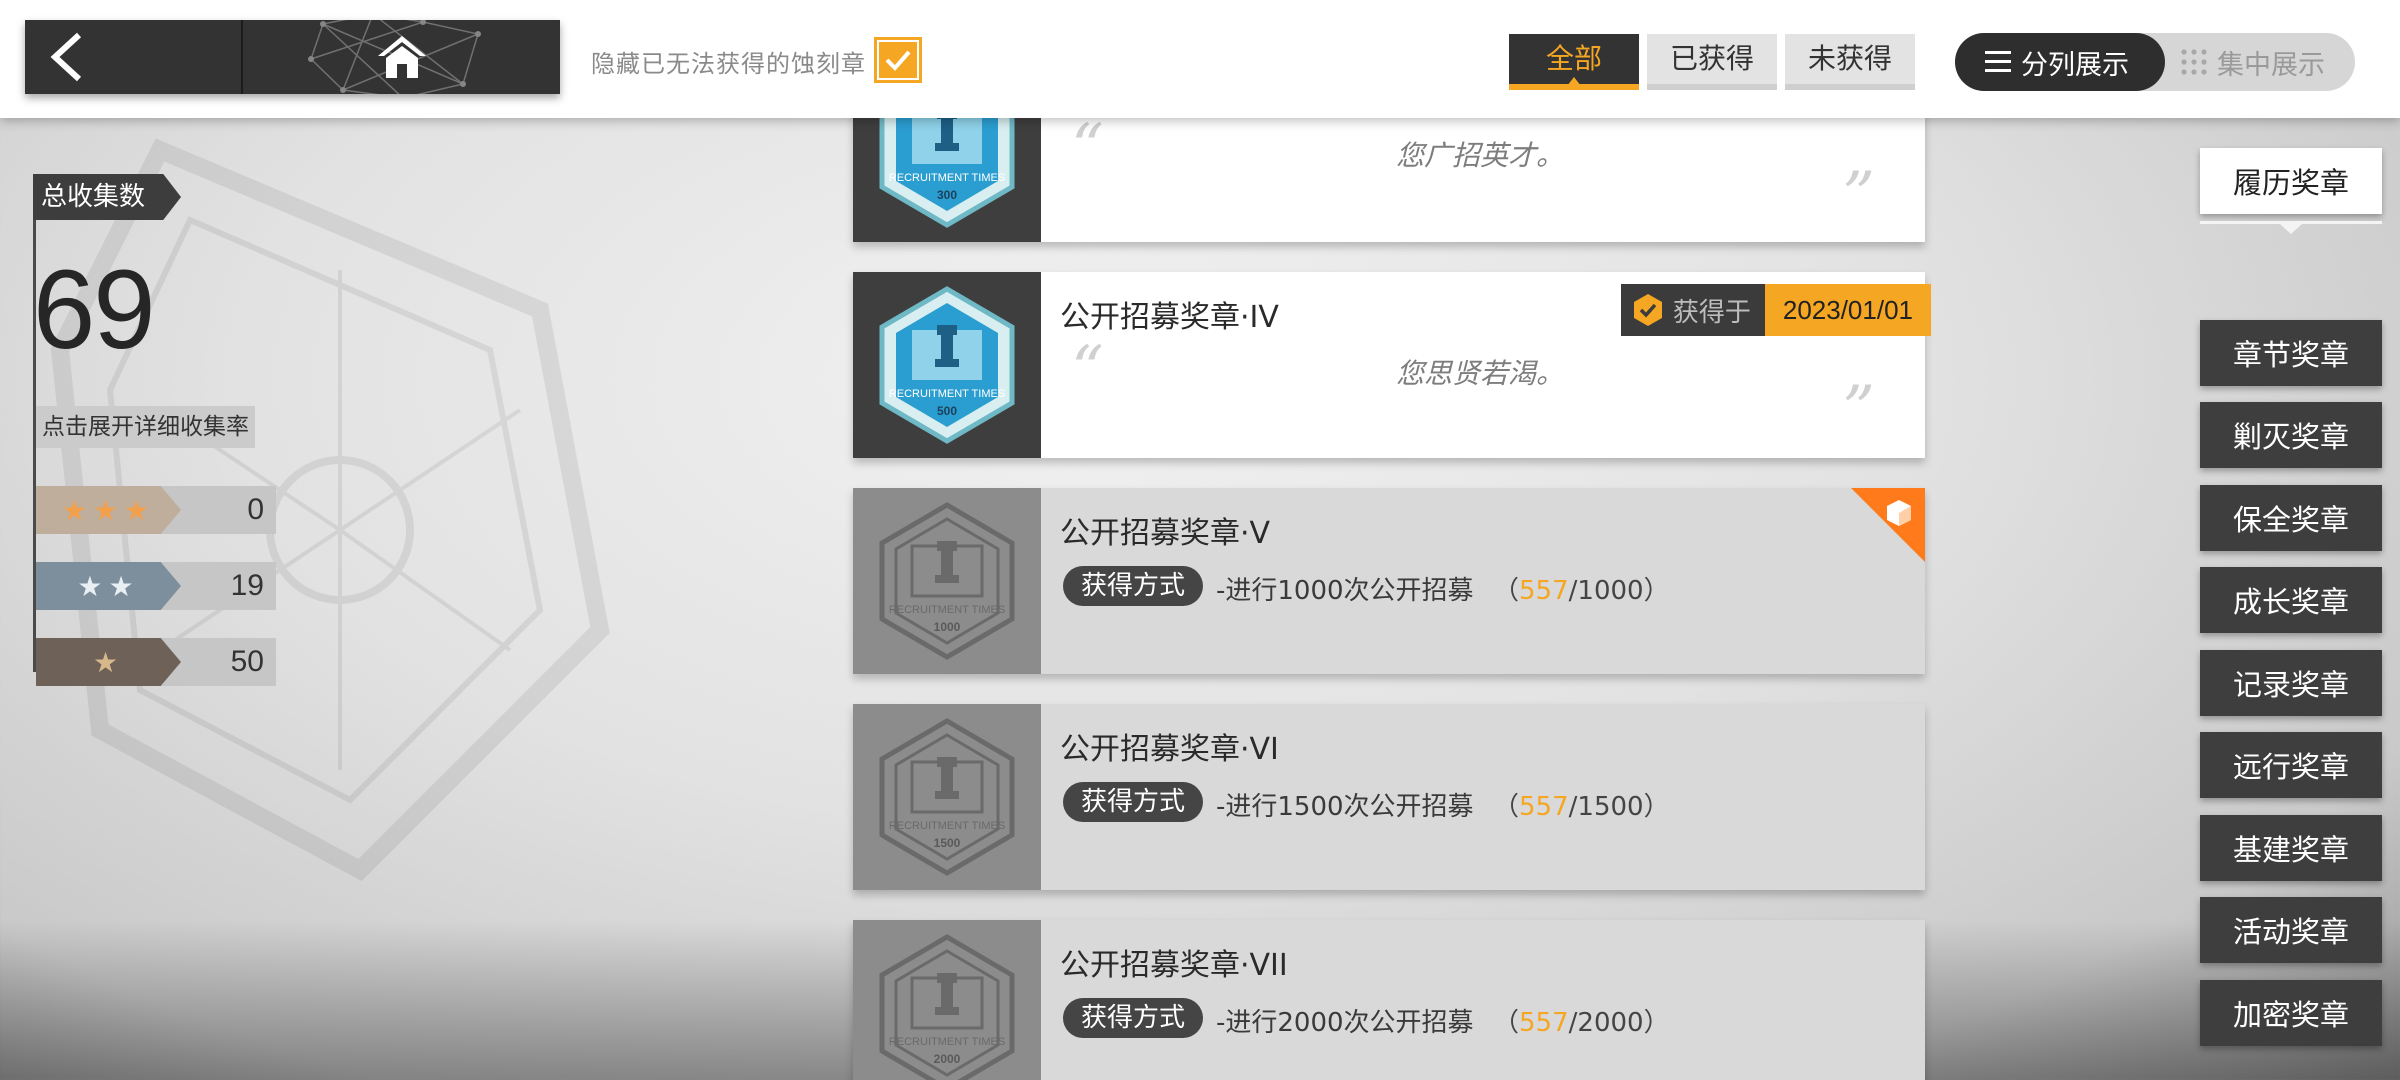  I want to click on filter-tab-label: 已获得, so click(1711, 58).